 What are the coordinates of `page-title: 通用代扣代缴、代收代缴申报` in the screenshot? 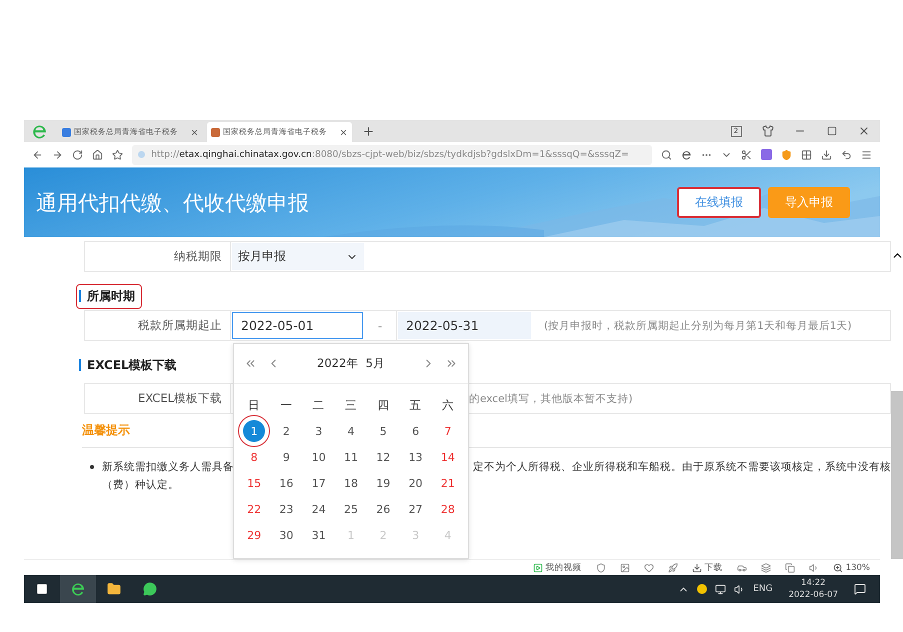 It's located at (172, 203).